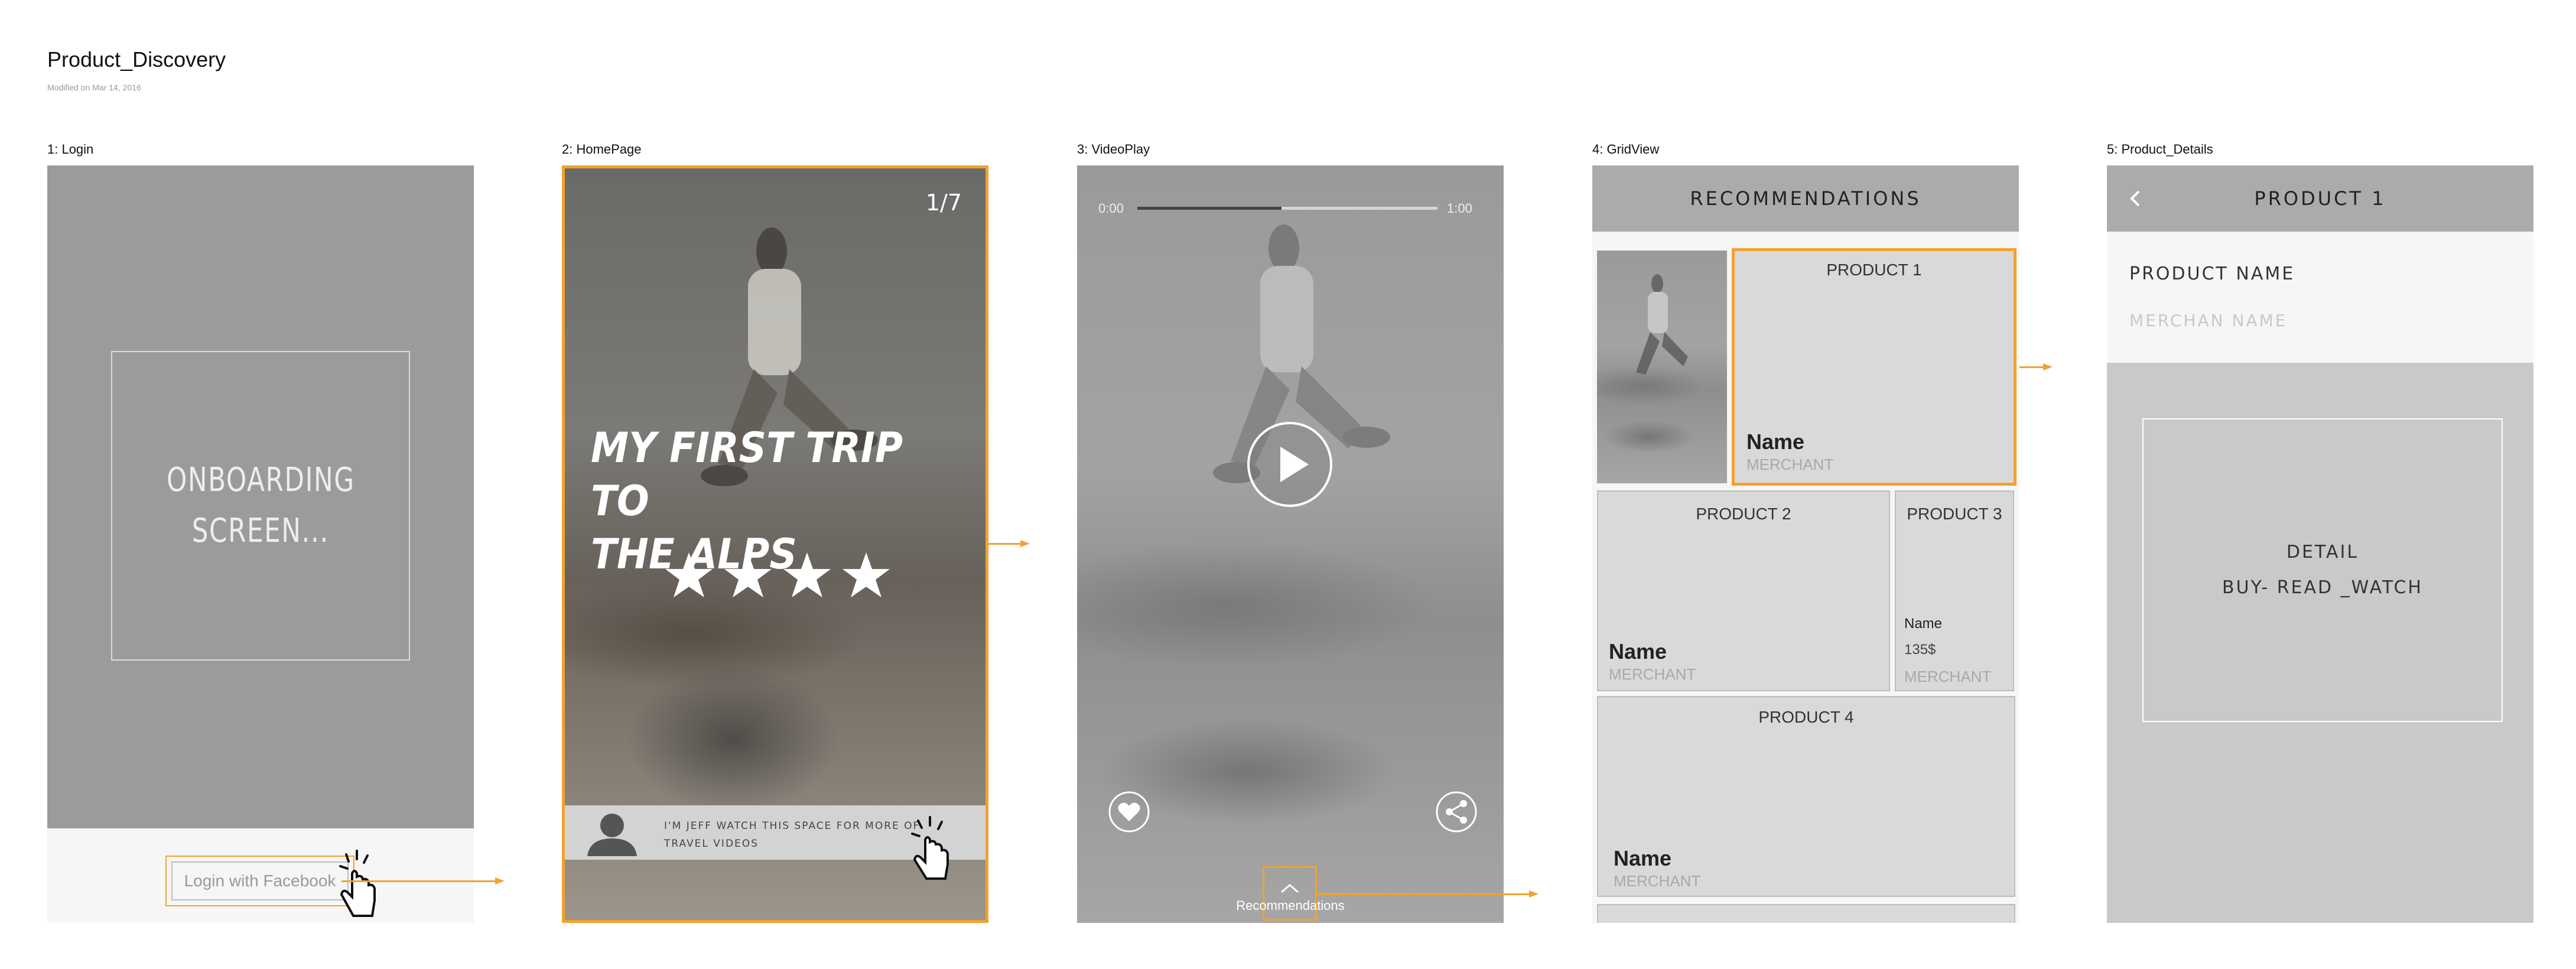  What do you see at coordinates (612, 835) in the screenshot?
I see `avatar-icon` at bounding box center [612, 835].